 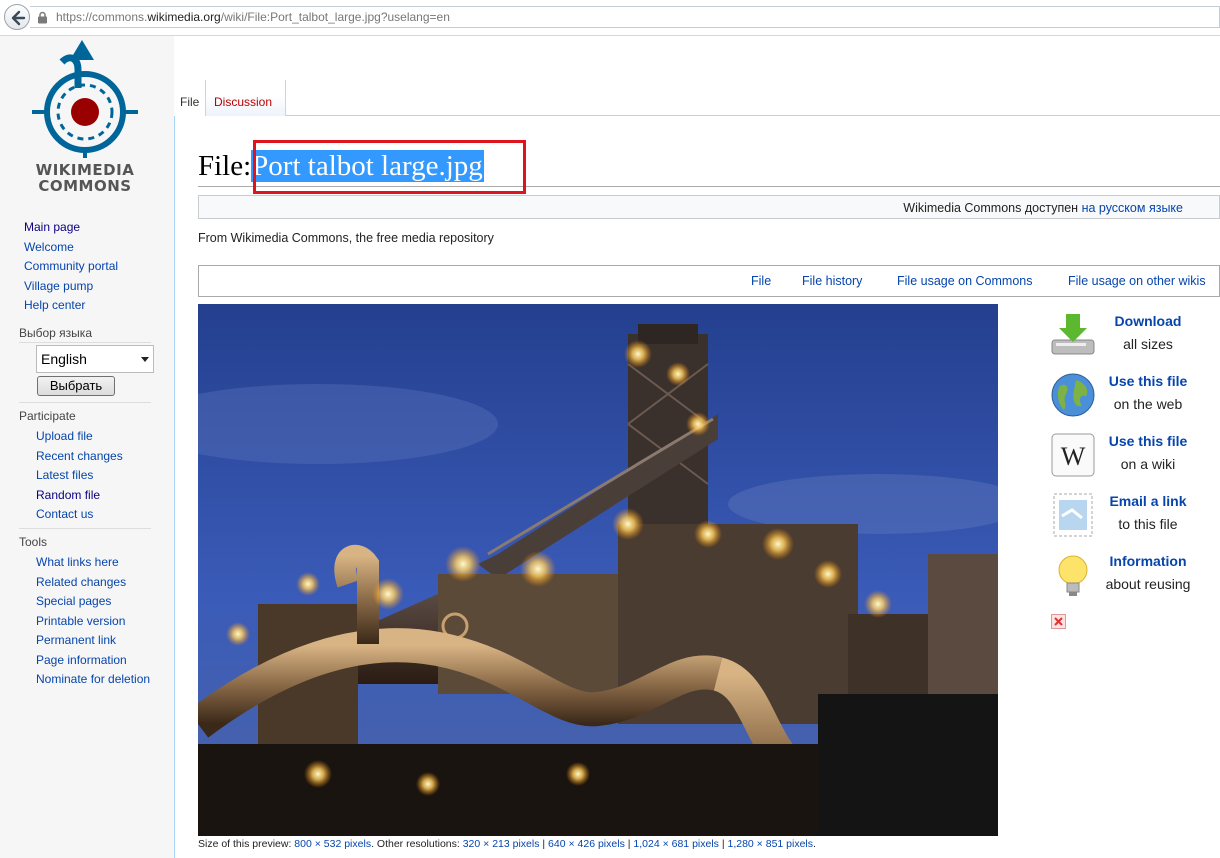 What do you see at coordinates (64, 359) in the screenshot?
I see `language-select-value: English` at bounding box center [64, 359].